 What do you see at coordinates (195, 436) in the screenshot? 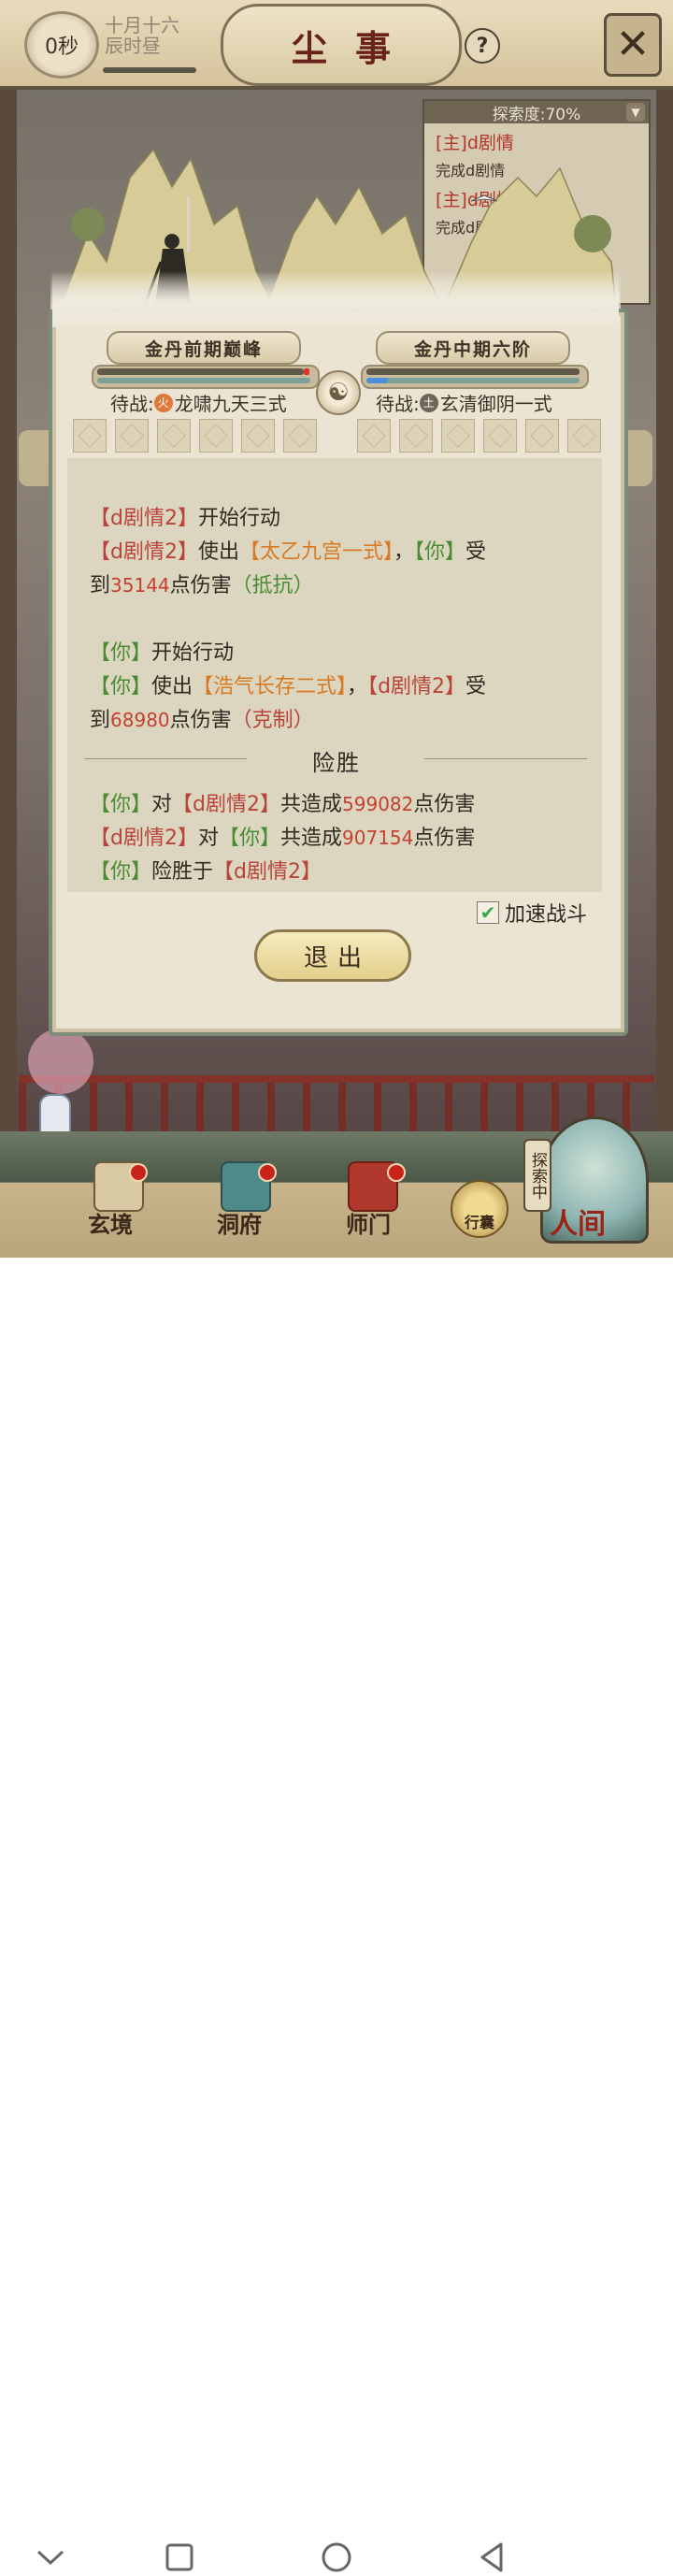
I see `player-buff-slots` at bounding box center [195, 436].